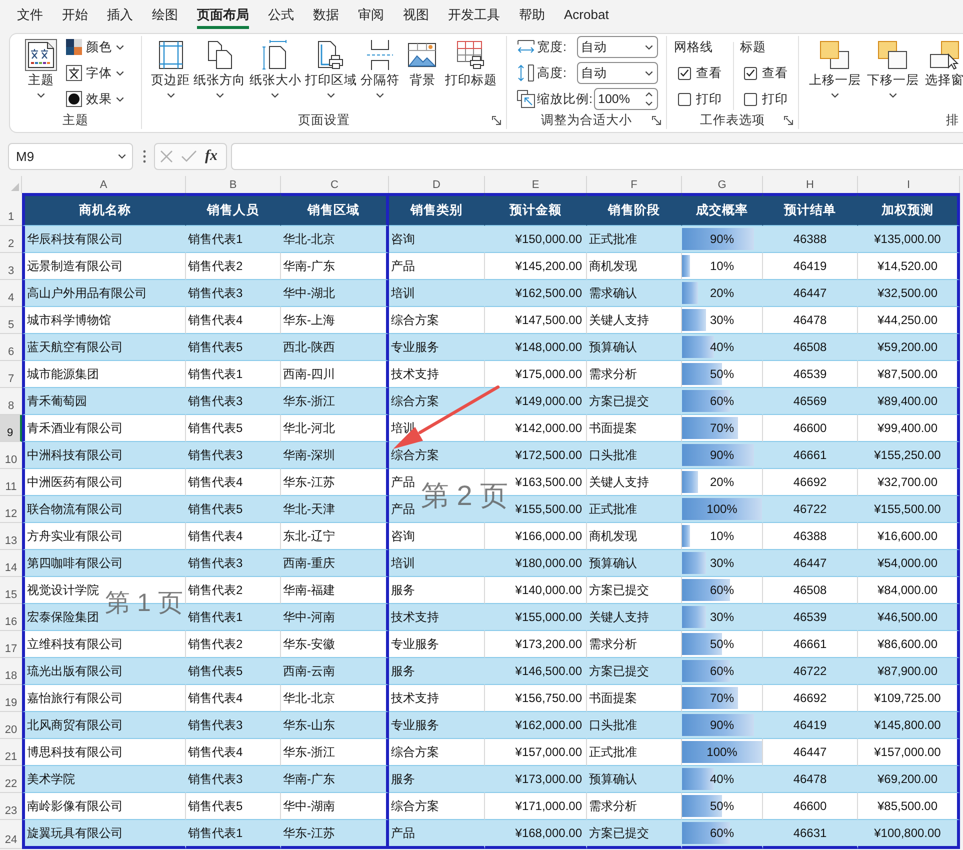 This screenshot has width=963, height=850. I want to click on ribbon-button: 下移一层, so click(893, 73).